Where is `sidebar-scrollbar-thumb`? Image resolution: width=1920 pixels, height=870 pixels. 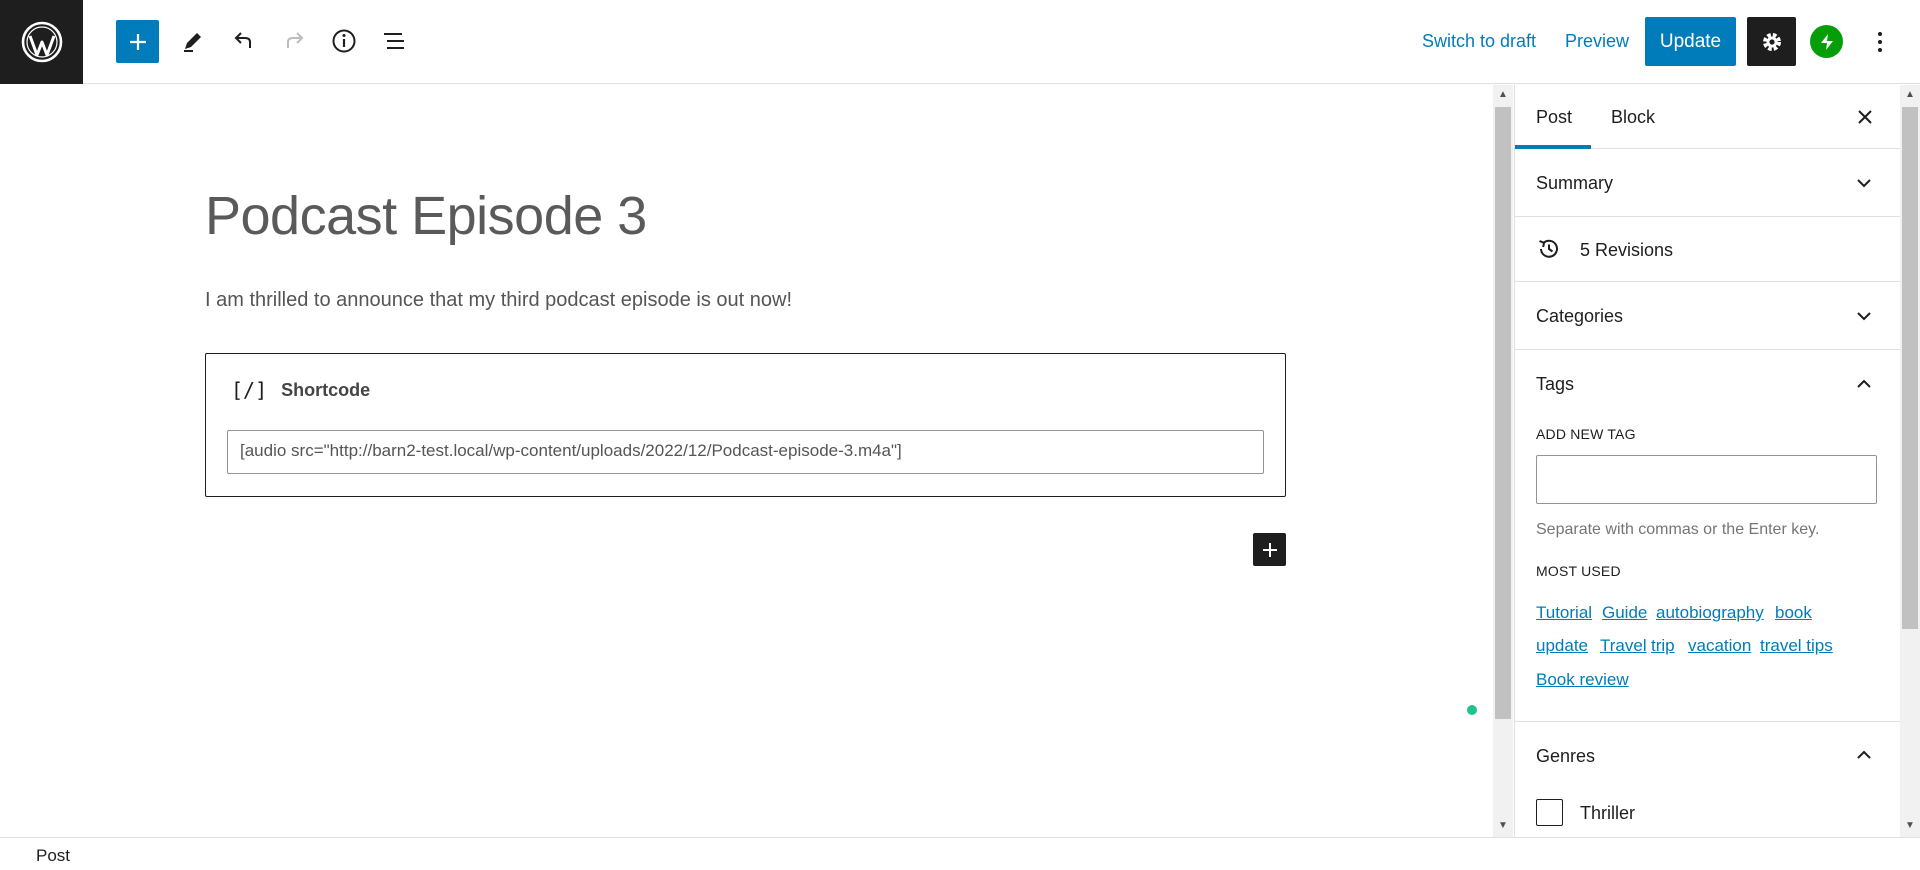
sidebar-scrollbar-thumb is located at coordinates (1910, 368).